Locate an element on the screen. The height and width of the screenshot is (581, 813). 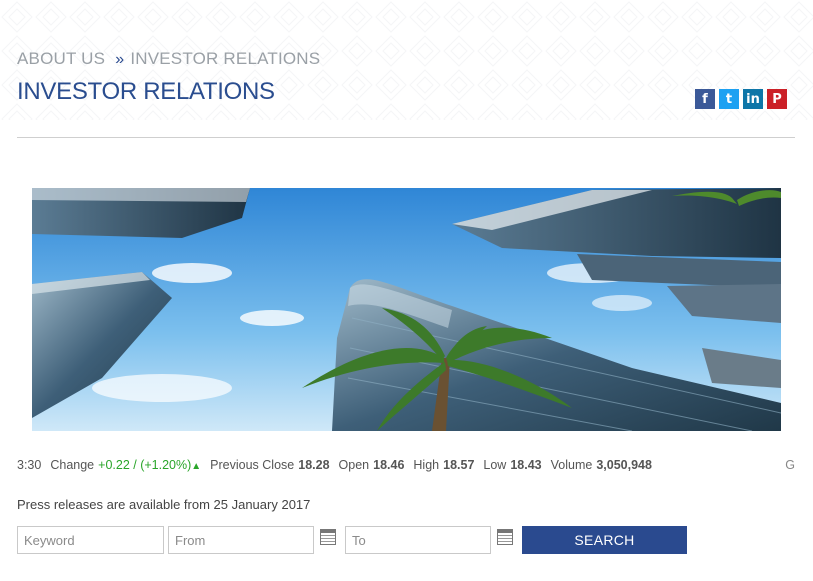
ticker-high-label: High is located at coordinates (426, 465).